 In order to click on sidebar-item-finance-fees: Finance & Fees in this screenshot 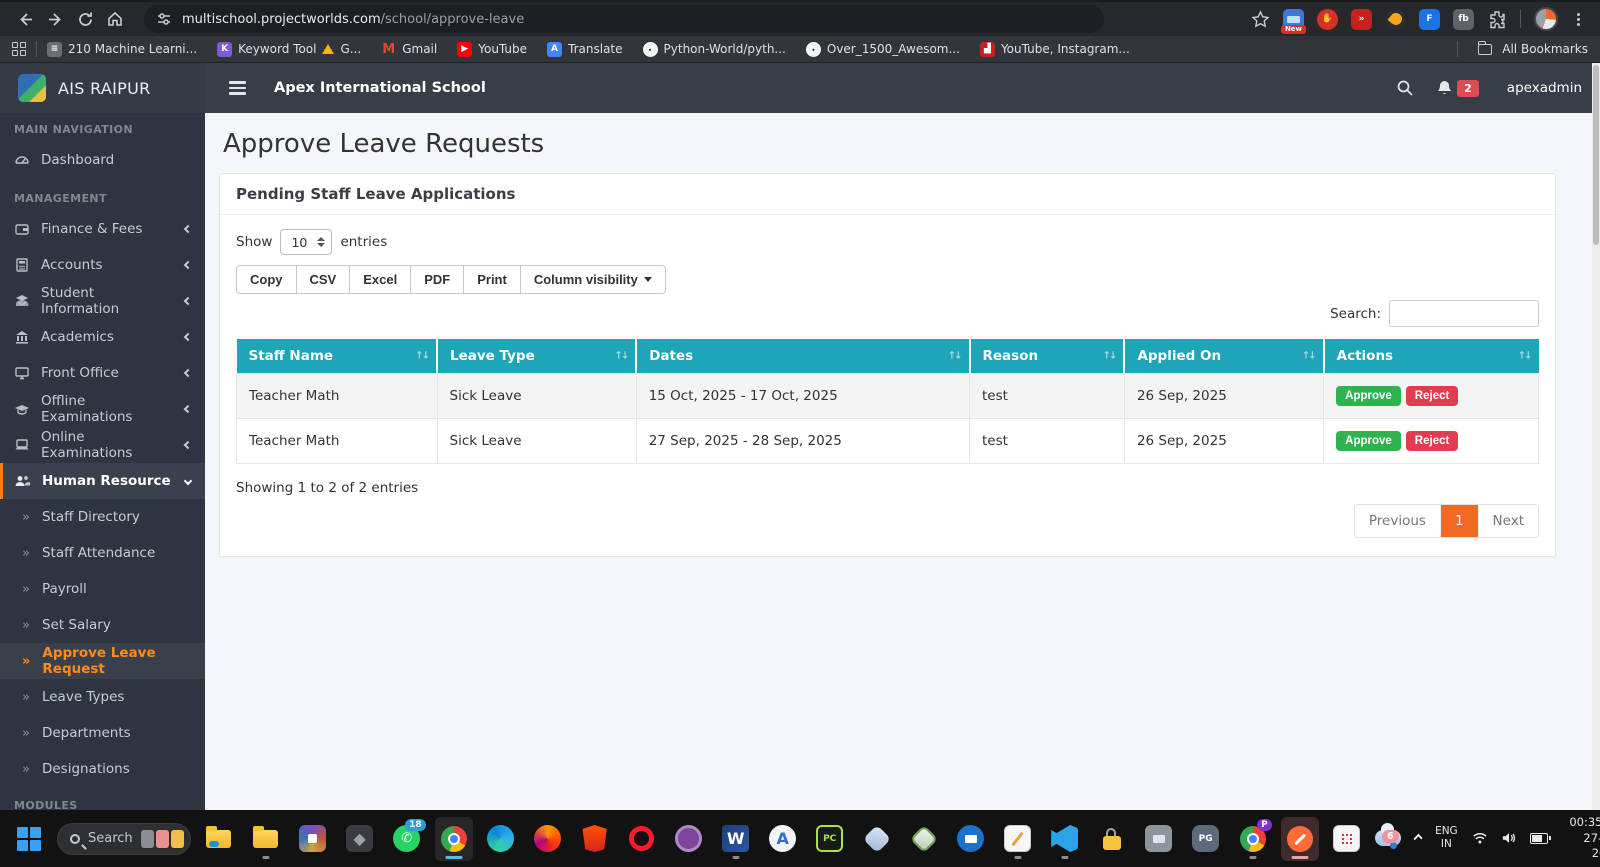, I will do `click(102, 229)`.